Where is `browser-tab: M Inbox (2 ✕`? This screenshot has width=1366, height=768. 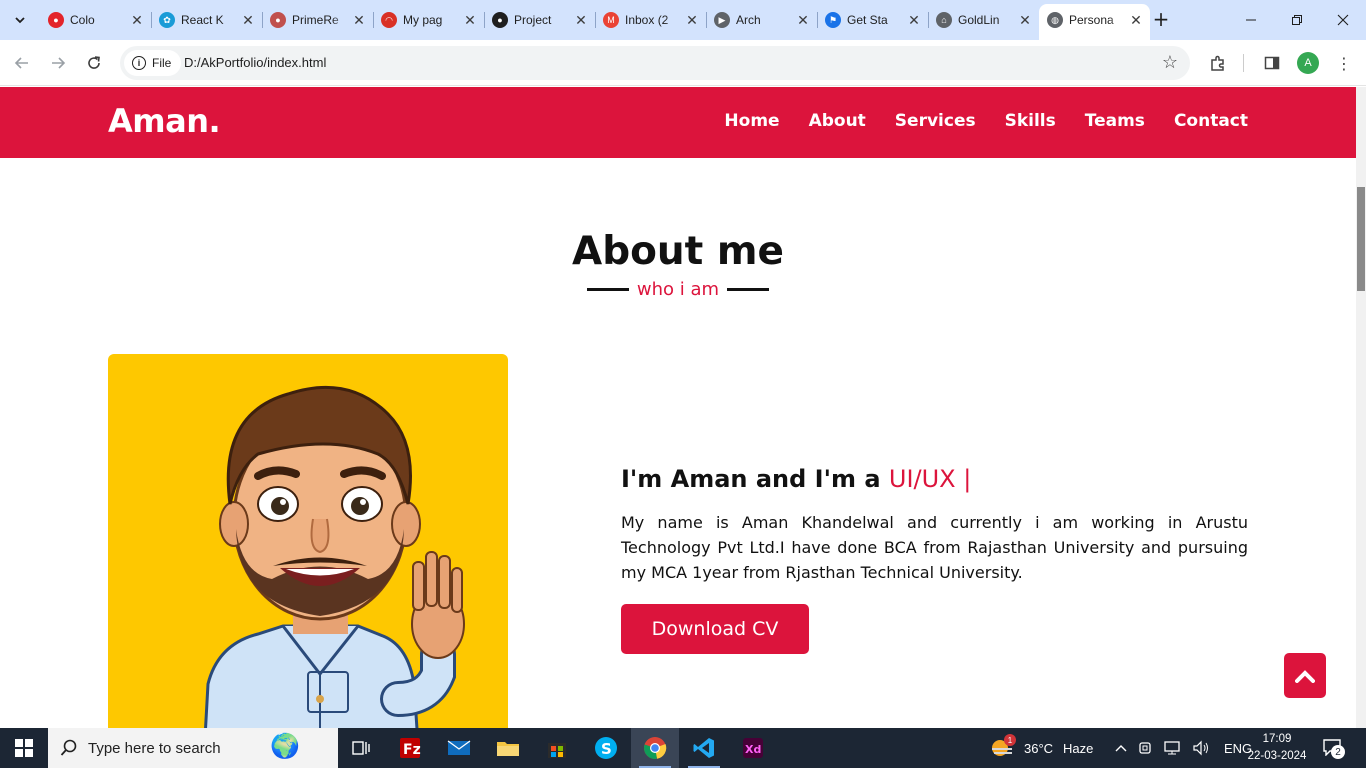 browser-tab: M Inbox (2 ✕ is located at coordinates (651, 20).